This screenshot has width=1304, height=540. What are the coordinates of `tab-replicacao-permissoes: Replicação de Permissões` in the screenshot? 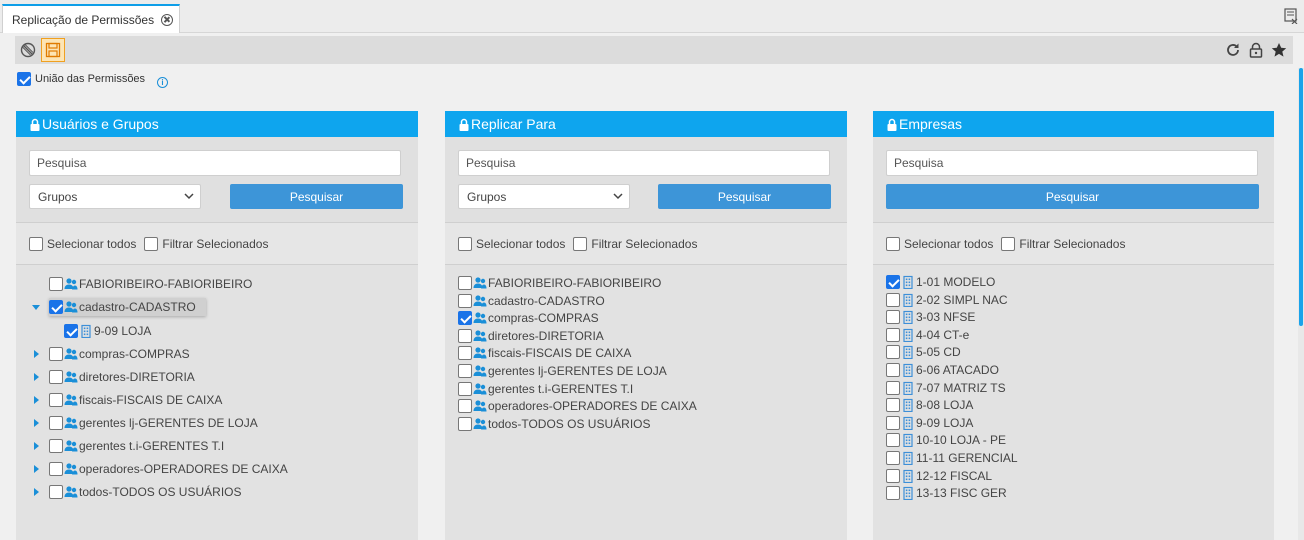 It's located at (91, 18).